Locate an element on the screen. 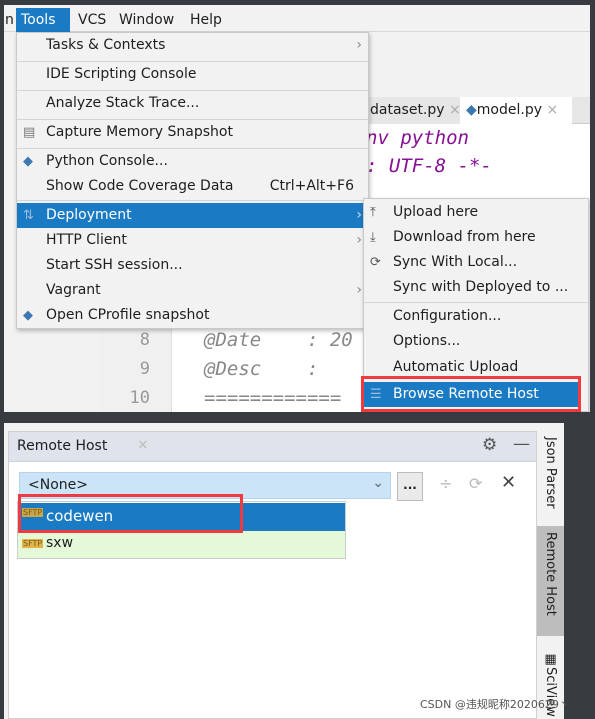 The height and width of the screenshot is (719, 595). side-tab-label: Json Parser is located at coordinates (550, 473).